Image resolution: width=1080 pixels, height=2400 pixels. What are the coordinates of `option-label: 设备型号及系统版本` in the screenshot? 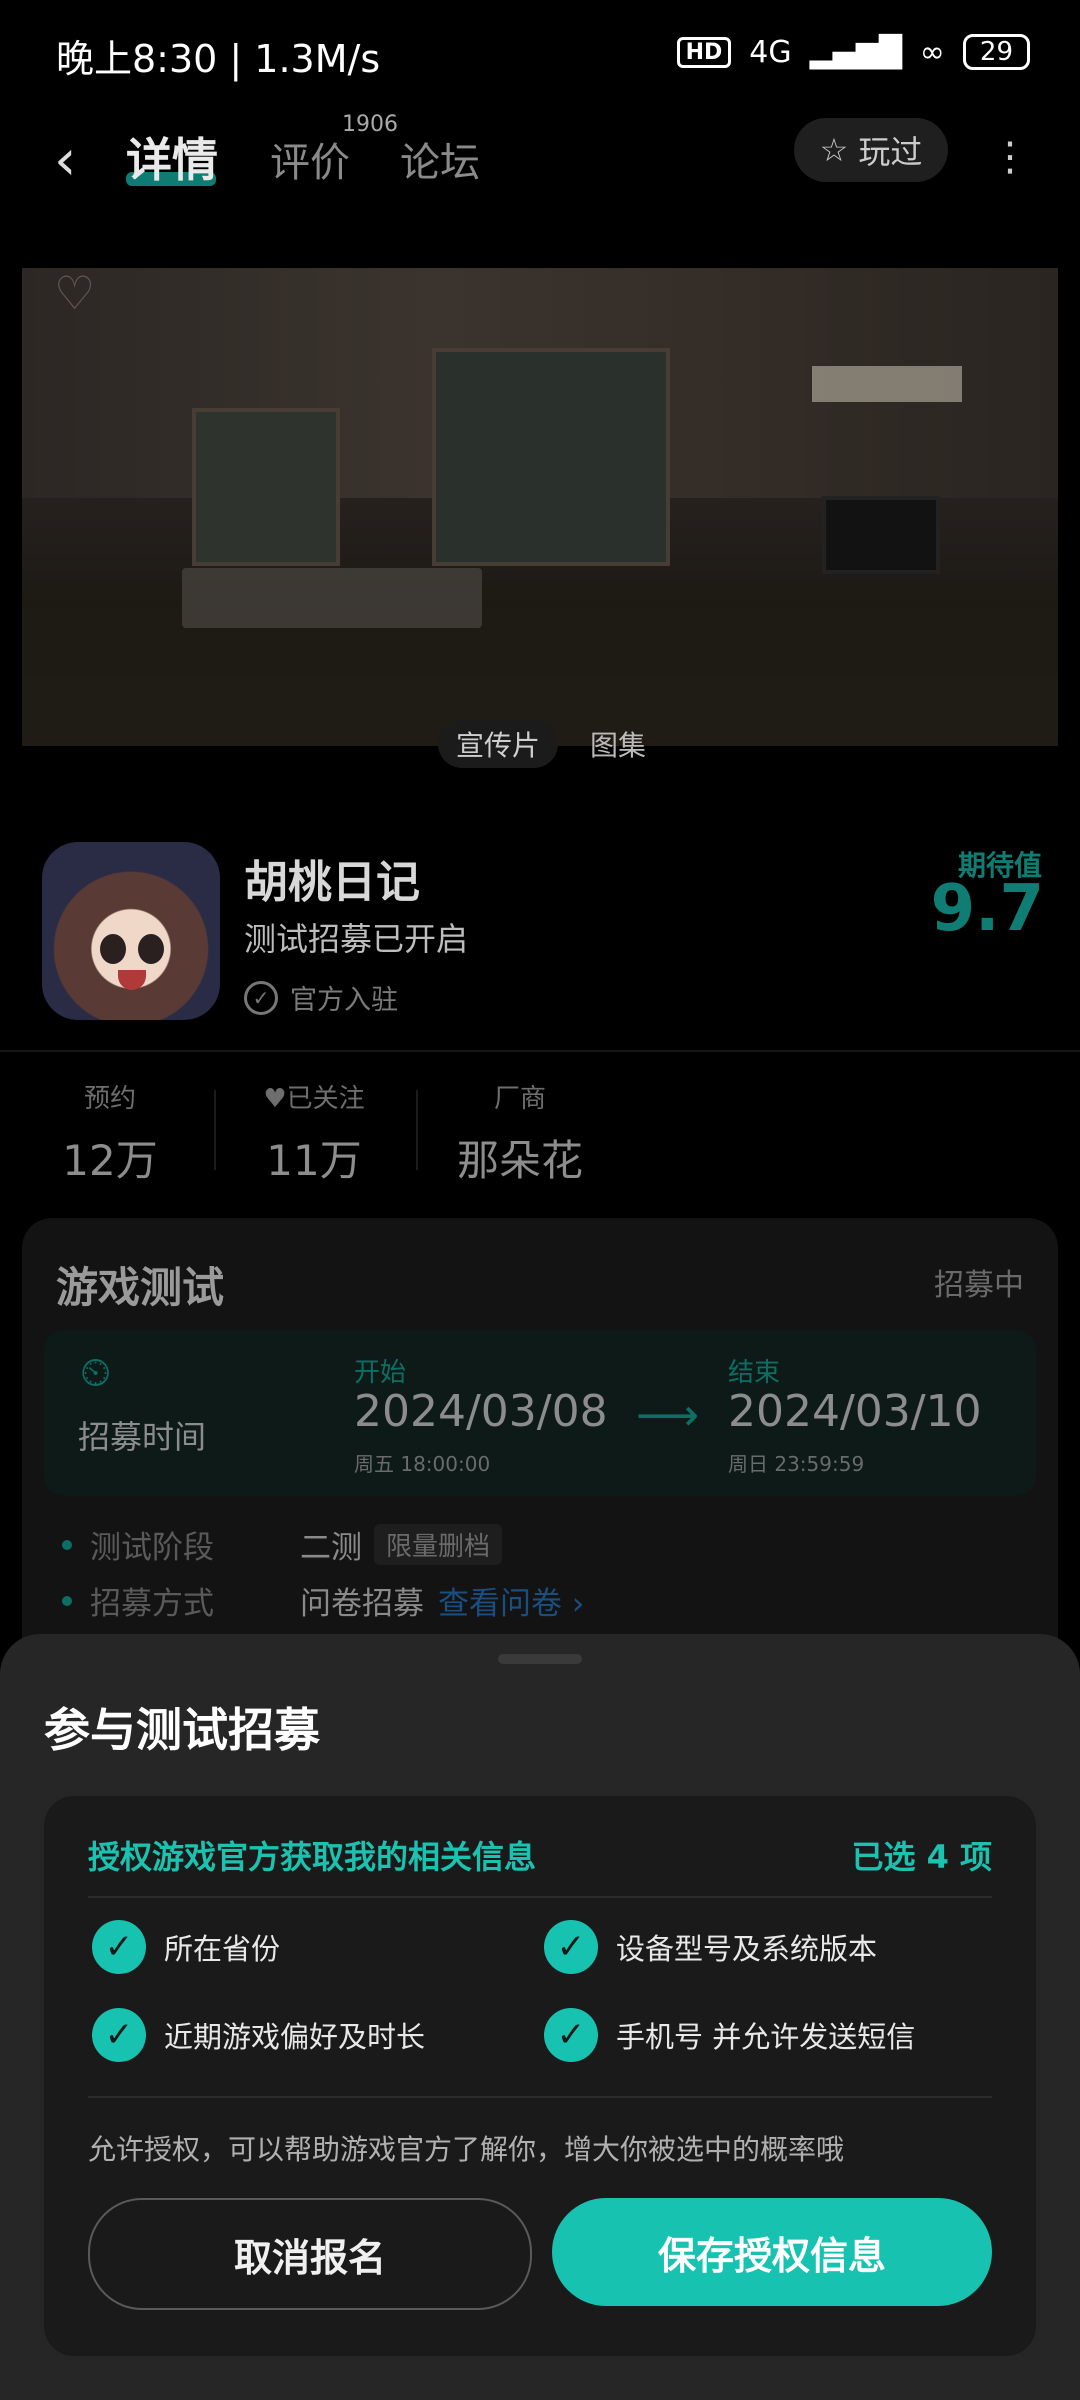 It's located at (747, 1949).